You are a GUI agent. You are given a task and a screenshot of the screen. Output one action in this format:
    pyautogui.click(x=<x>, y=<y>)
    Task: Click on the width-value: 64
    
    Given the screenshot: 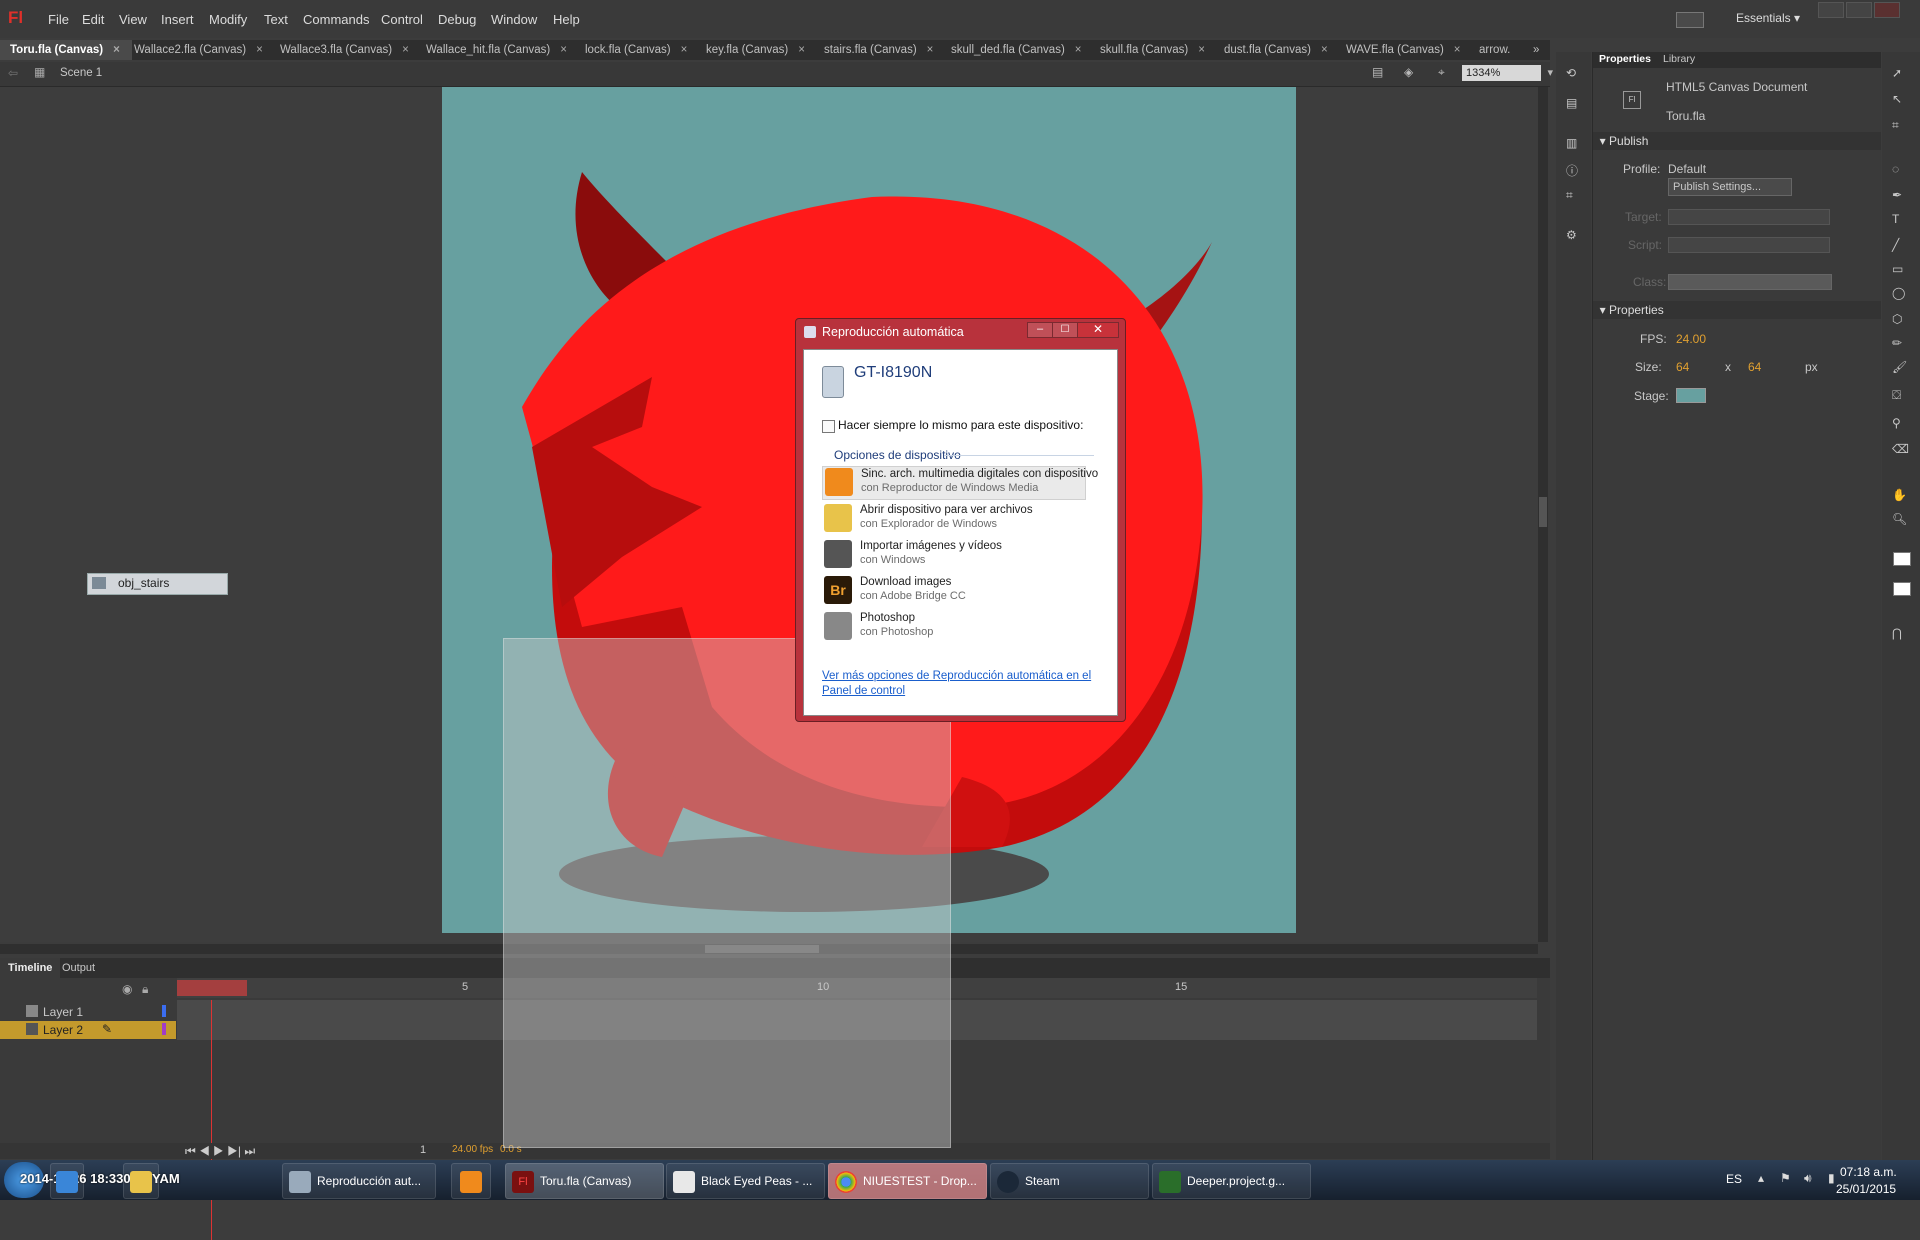 What is the action you would take?
    pyautogui.click(x=1682, y=367)
    